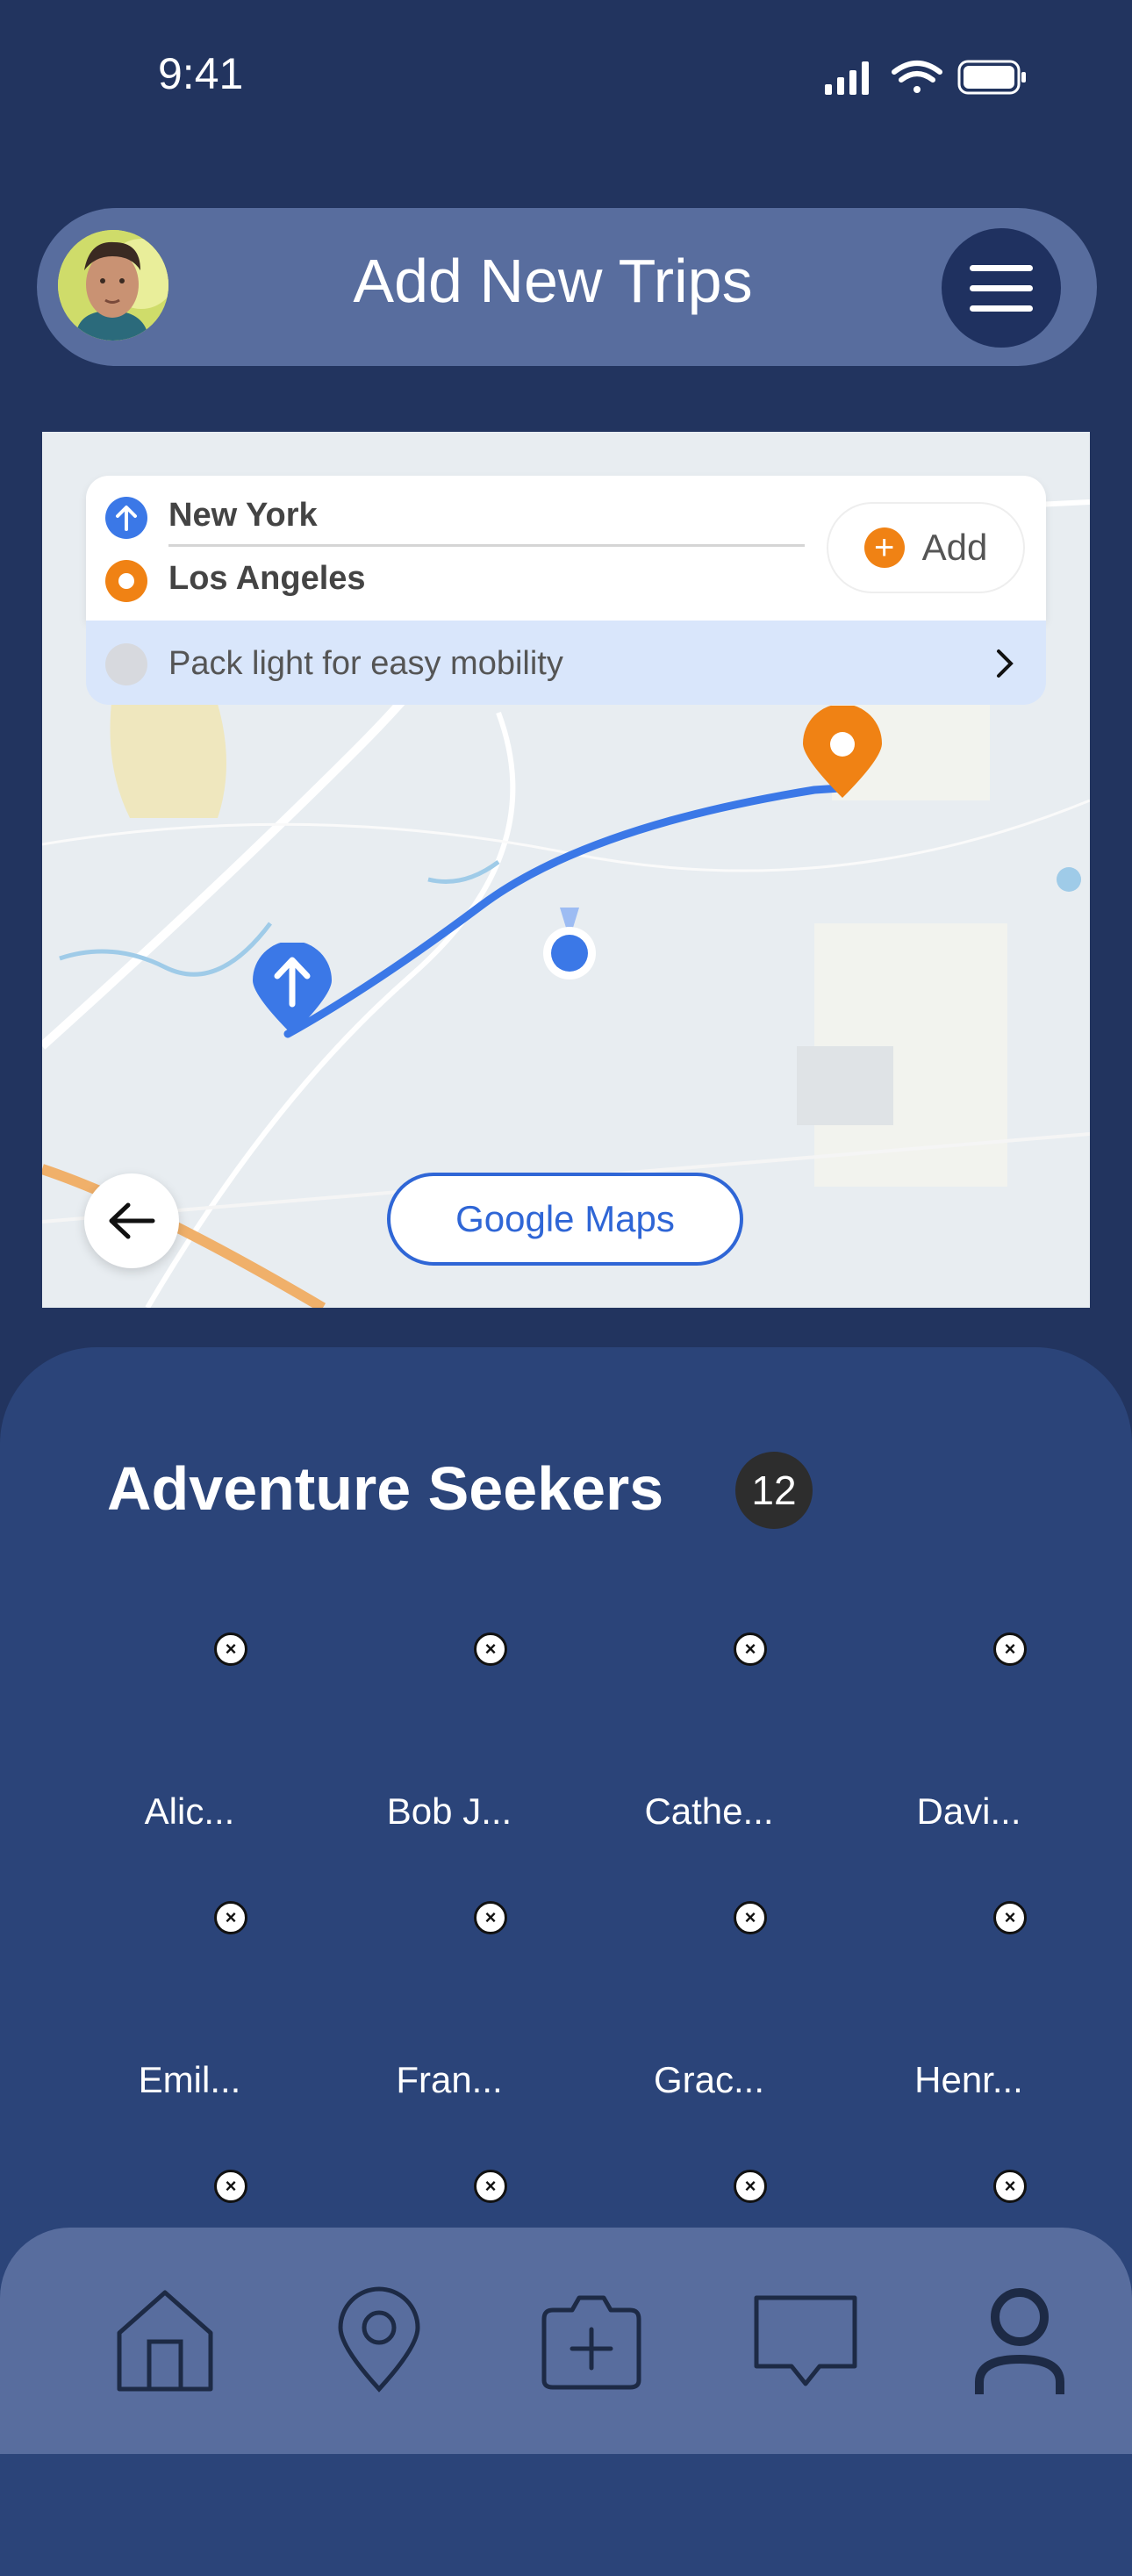 The height and width of the screenshot is (2576, 1132). Describe the element at coordinates (366, 663) in the screenshot. I see `tip-text: Pack light for easy mobility` at that location.